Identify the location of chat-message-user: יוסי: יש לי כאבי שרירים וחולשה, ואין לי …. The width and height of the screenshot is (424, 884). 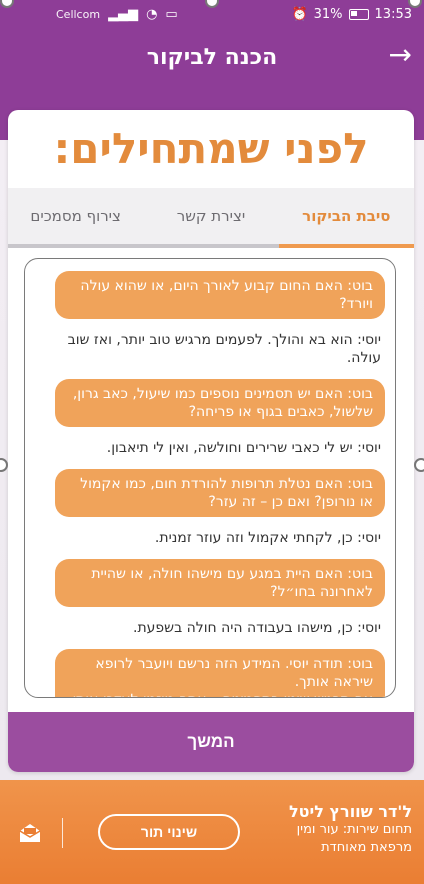
(243, 448).